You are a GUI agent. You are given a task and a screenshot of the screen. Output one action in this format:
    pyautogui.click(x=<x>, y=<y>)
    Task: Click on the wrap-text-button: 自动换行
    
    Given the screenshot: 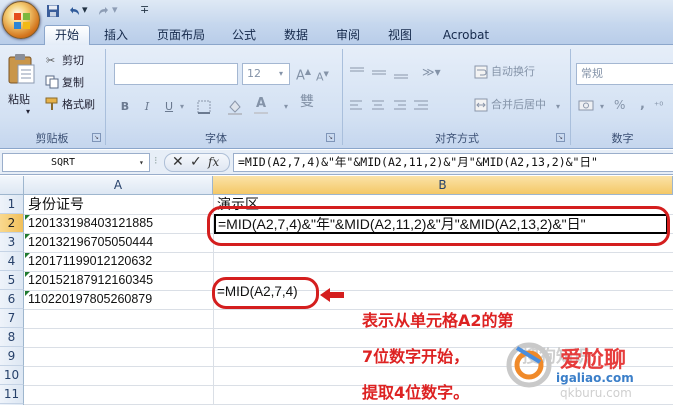 What is the action you would take?
    pyautogui.click(x=513, y=72)
    